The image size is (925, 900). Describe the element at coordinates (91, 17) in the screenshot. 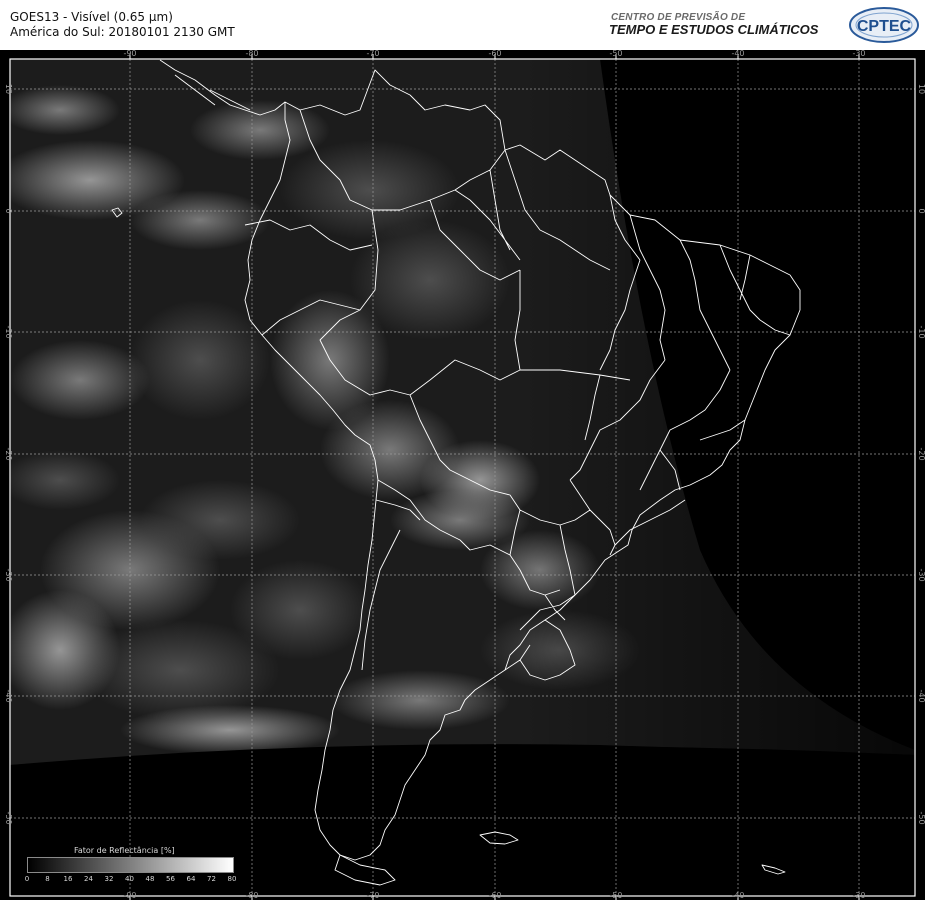

I see `image-title: GOES13 - Visível (0.65 µm)` at that location.